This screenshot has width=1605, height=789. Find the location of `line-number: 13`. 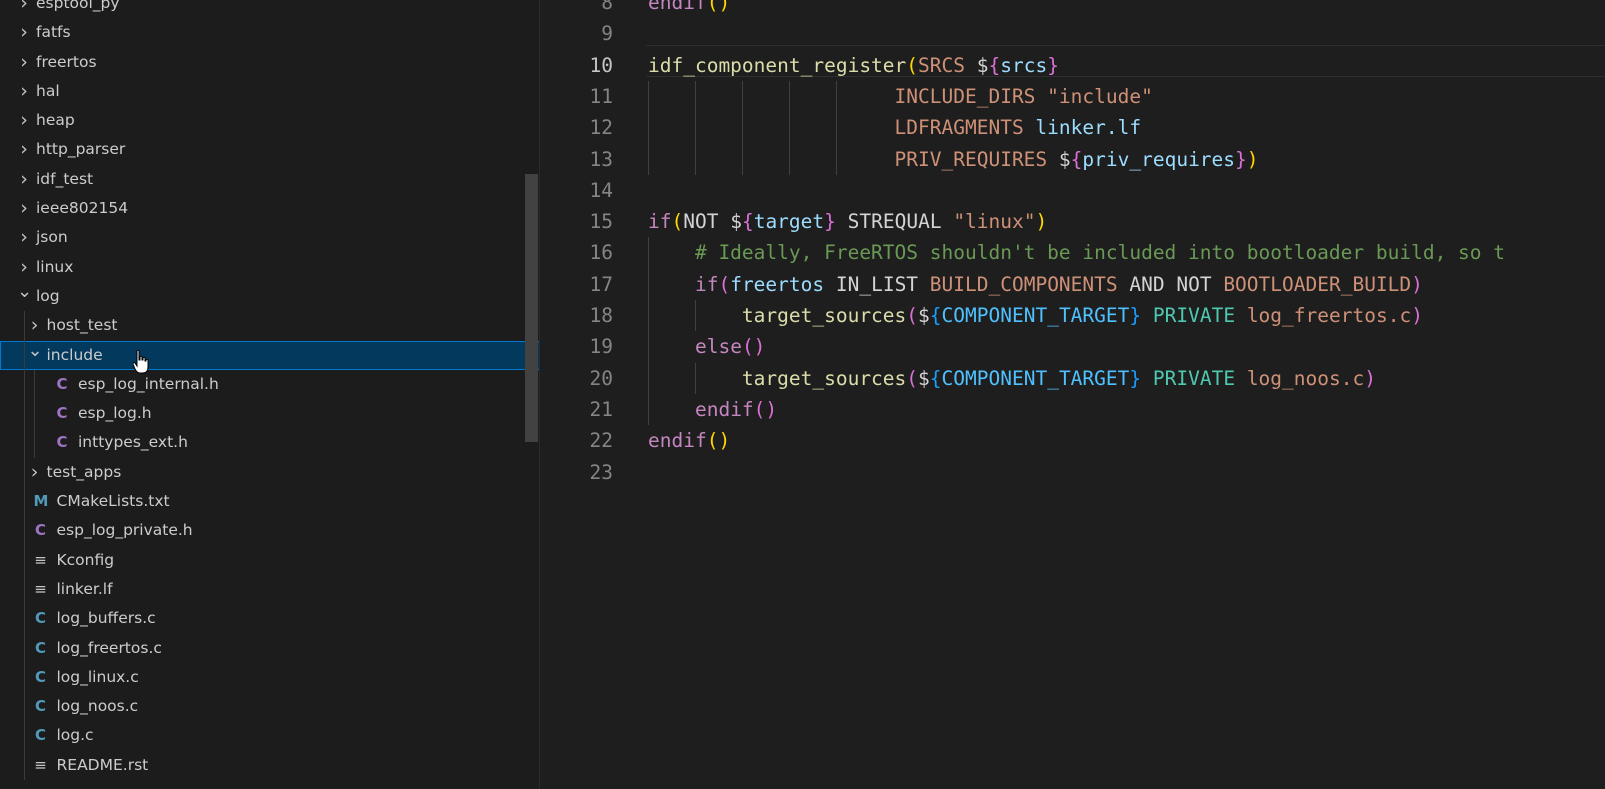

line-number: 13 is located at coordinates (601, 159).